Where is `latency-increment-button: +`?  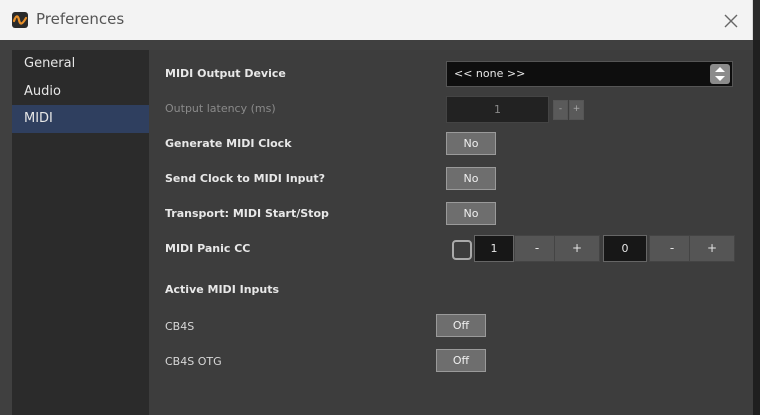 latency-increment-button: + is located at coordinates (576, 110).